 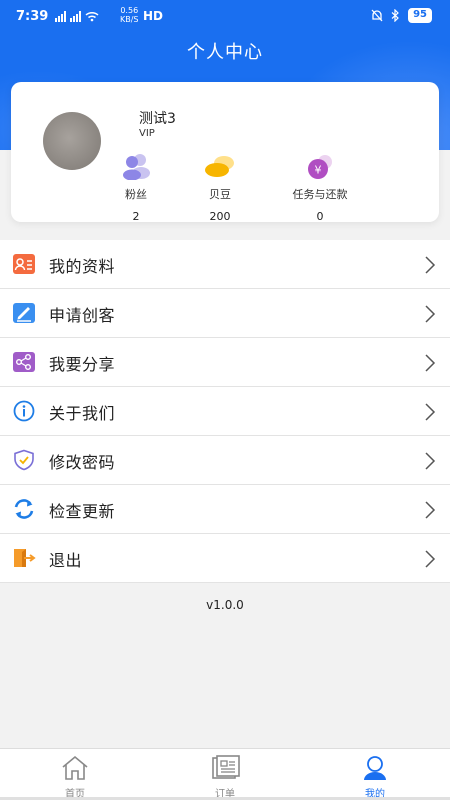 I want to click on home-icon, so click(x=75, y=767).